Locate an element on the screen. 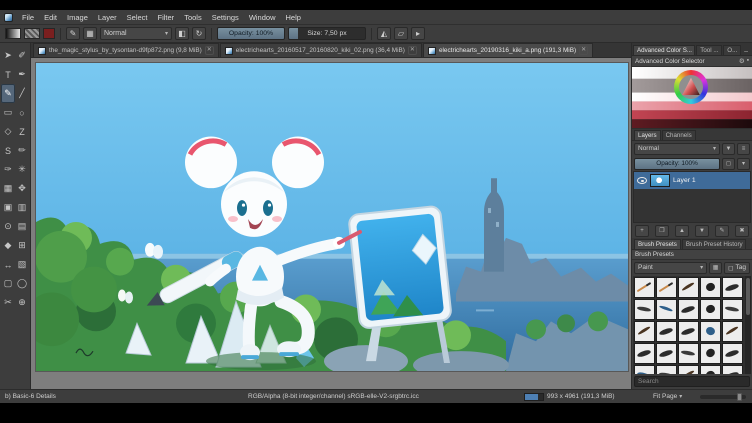  menu-filter: Filter is located at coordinates (166, 17).